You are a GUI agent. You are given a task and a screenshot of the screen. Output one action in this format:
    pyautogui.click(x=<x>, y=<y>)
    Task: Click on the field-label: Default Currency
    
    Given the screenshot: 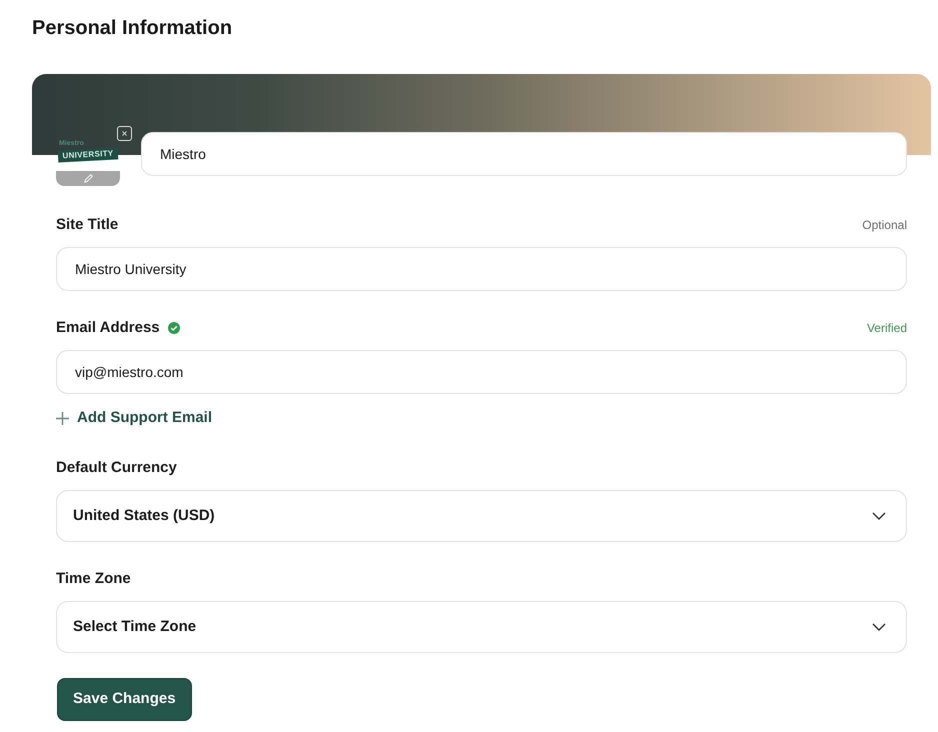 What is the action you would take?
    pyautogui.click(x=116, y=468)
    